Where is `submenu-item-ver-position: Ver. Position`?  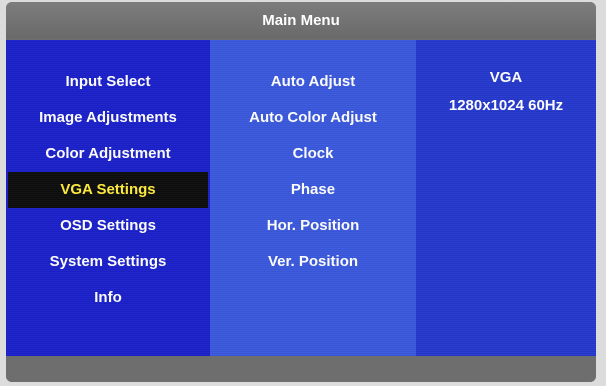
submenu-item-ver-position: Ver. Position is located at coordinates (313, 262).